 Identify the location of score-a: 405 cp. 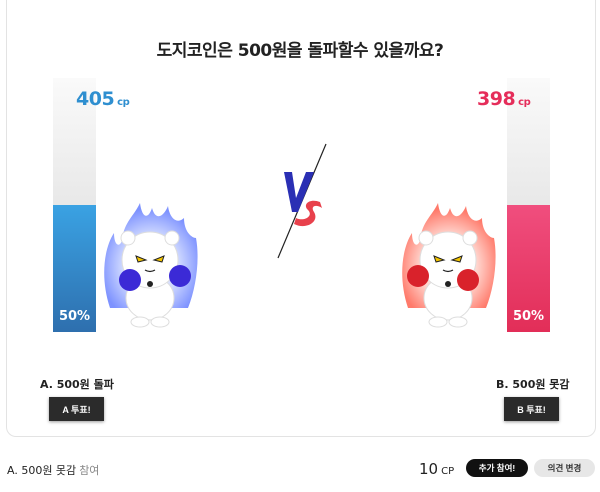
(103, 99).